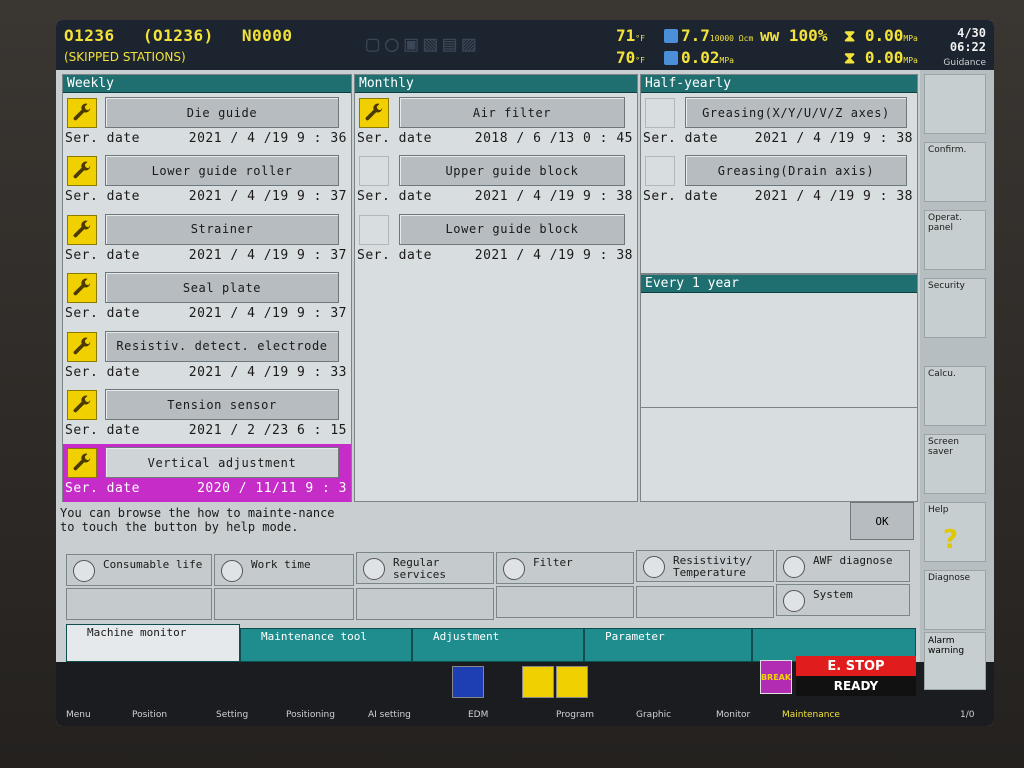 This screenshot has width=1024, height=768. I want to click on regular-services-button: Regular services, so click(425, 568).